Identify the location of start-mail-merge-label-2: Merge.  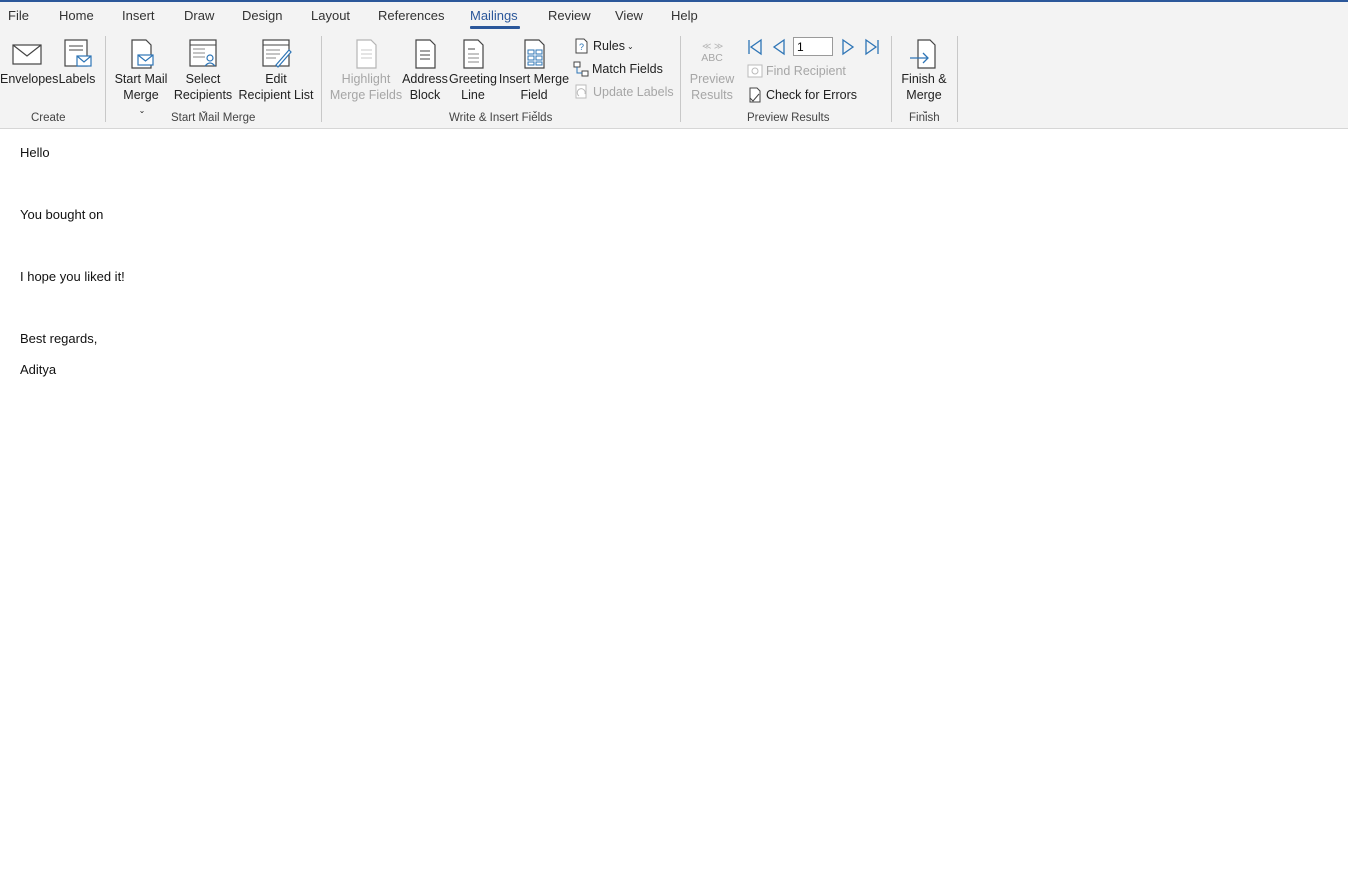
(141, 95).